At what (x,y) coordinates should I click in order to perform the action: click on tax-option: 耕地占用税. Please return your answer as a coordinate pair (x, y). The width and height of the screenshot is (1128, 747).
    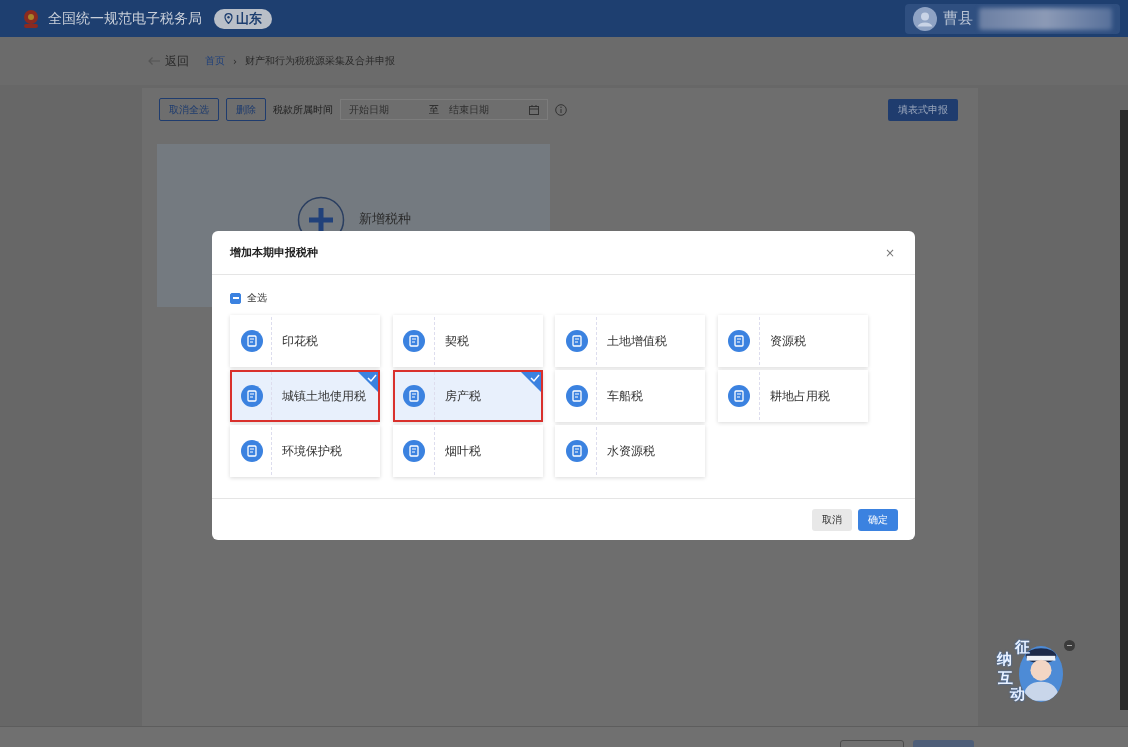
    Looking at the image, I should click on (792, 396).